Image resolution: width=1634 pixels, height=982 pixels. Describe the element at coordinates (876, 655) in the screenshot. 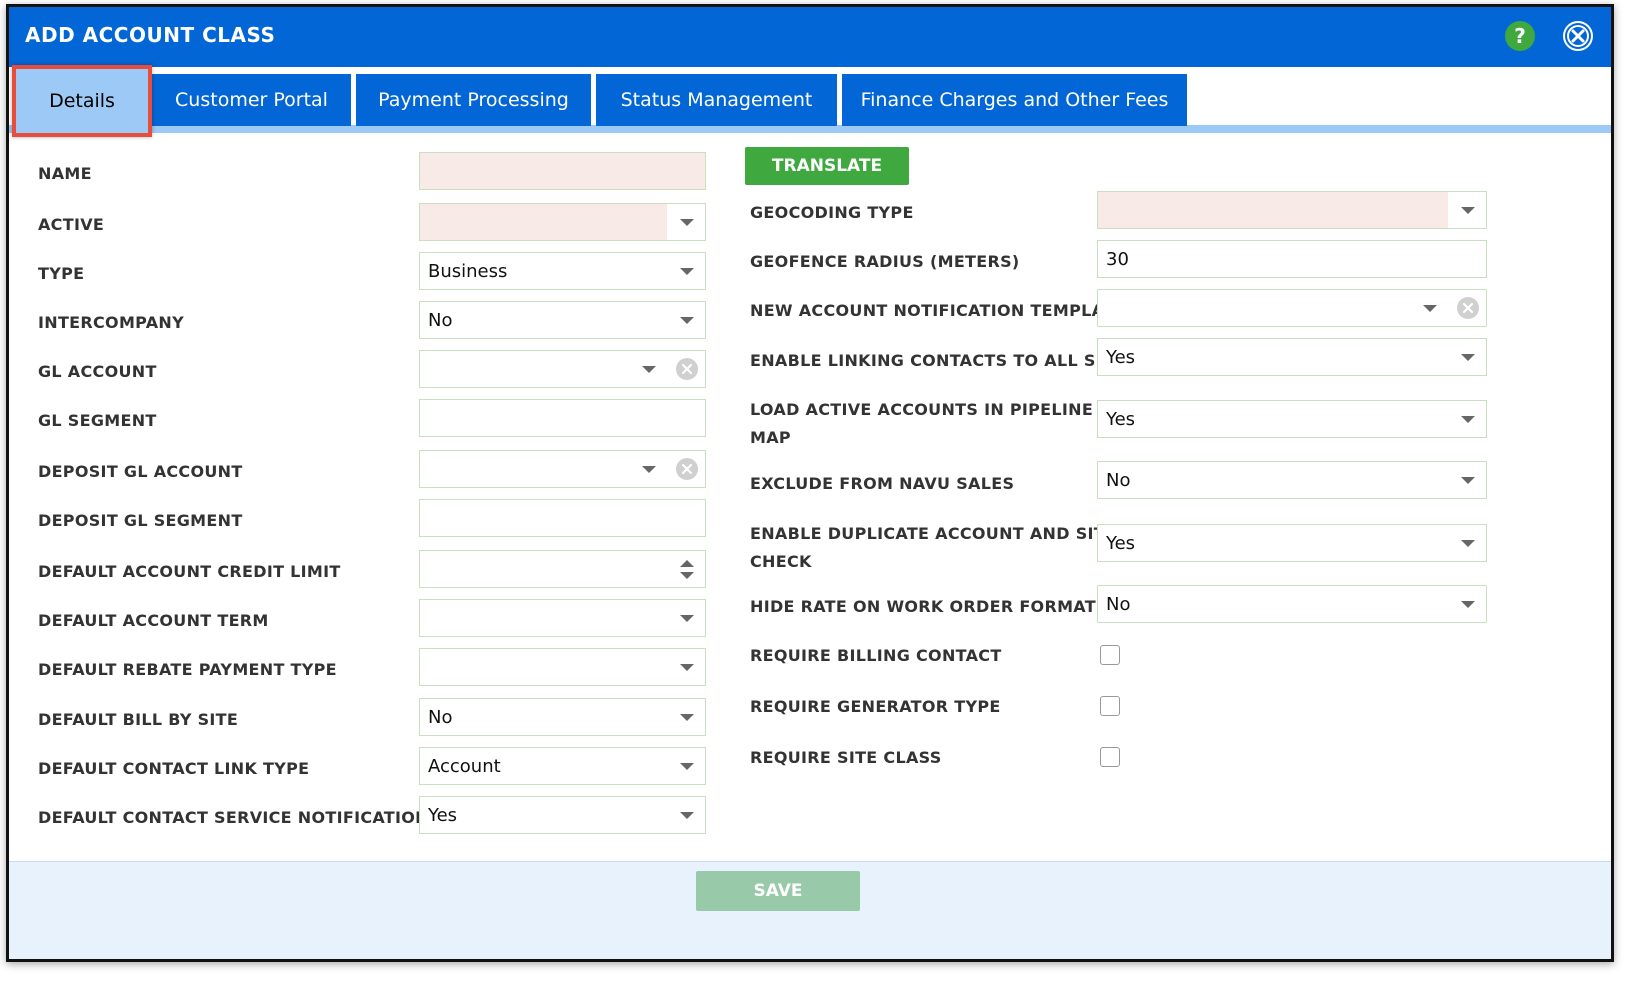

I see `require-billing-label: REQUIRE BILLING CONTACT` at that location.